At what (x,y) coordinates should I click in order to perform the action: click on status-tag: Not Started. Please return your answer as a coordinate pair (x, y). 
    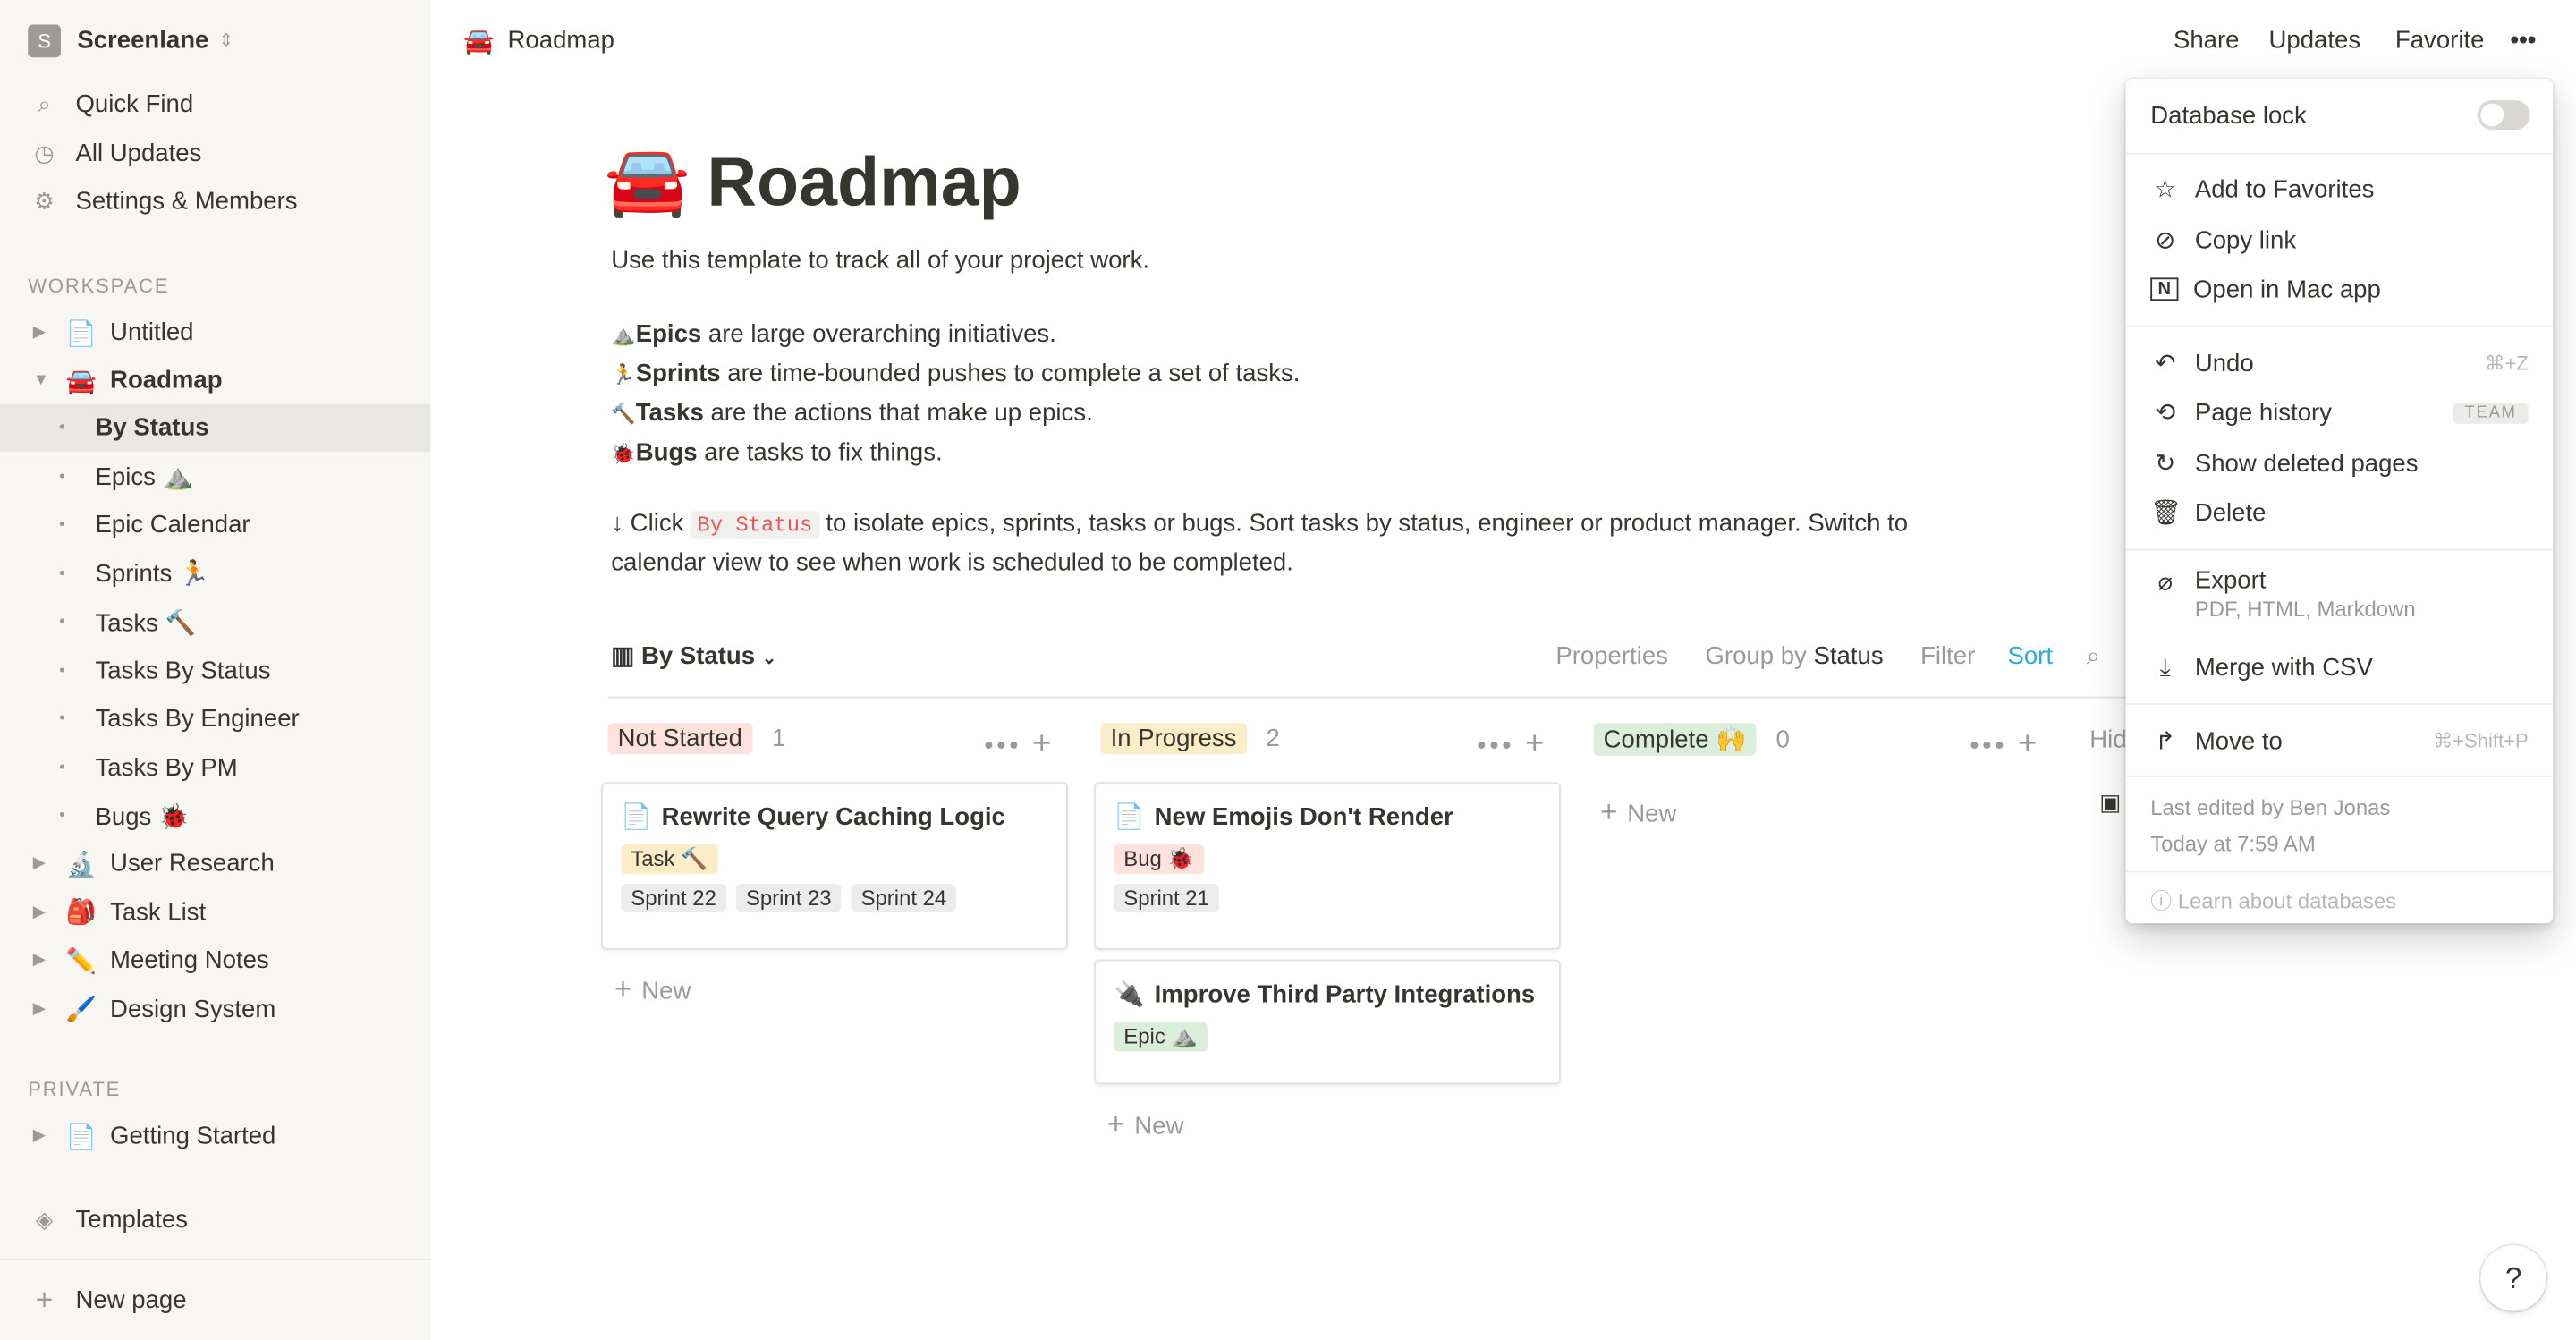
    Looking at the image, I should click on (679, 739).